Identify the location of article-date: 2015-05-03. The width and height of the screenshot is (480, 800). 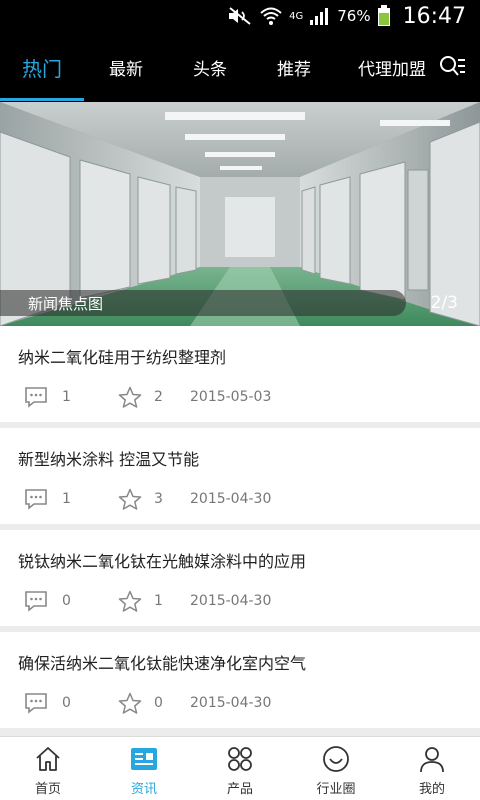
(231, 397).